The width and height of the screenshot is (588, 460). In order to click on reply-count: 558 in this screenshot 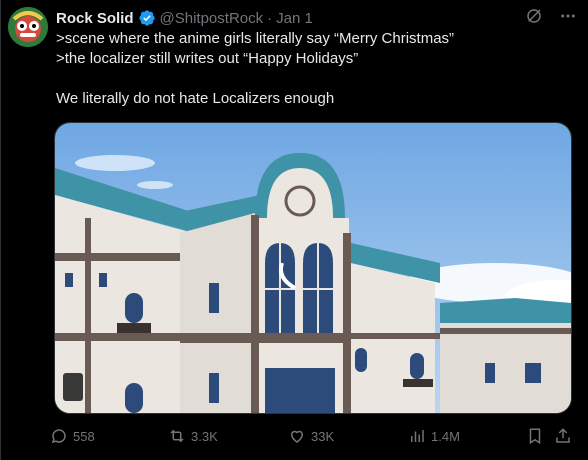, I will do `click(84, 436)`.